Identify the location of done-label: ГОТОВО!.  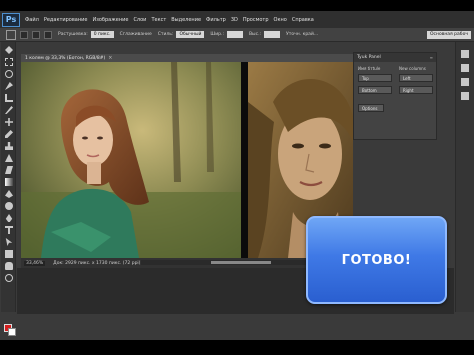
(376, 260).